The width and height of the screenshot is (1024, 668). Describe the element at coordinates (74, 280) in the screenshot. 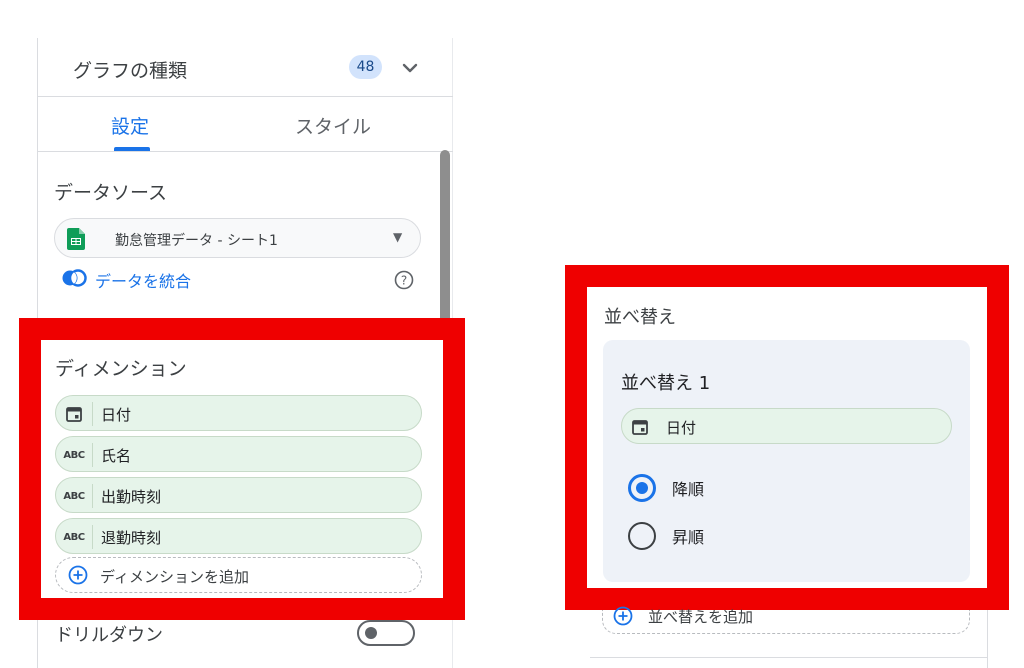

I see `blend-icon` at that location.